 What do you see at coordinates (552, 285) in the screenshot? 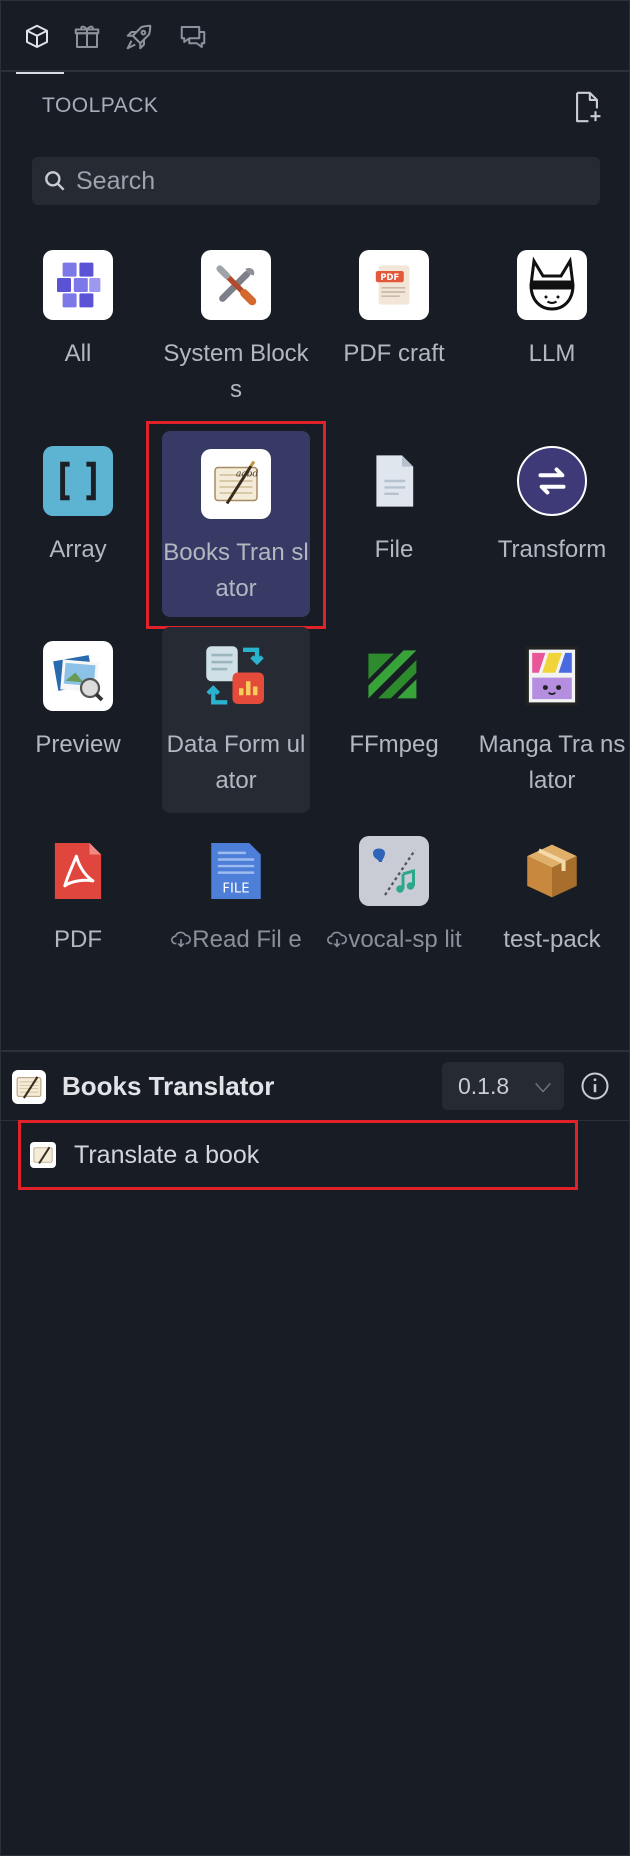
I see `llm-fox-icon` at bounding box center [552, 285].